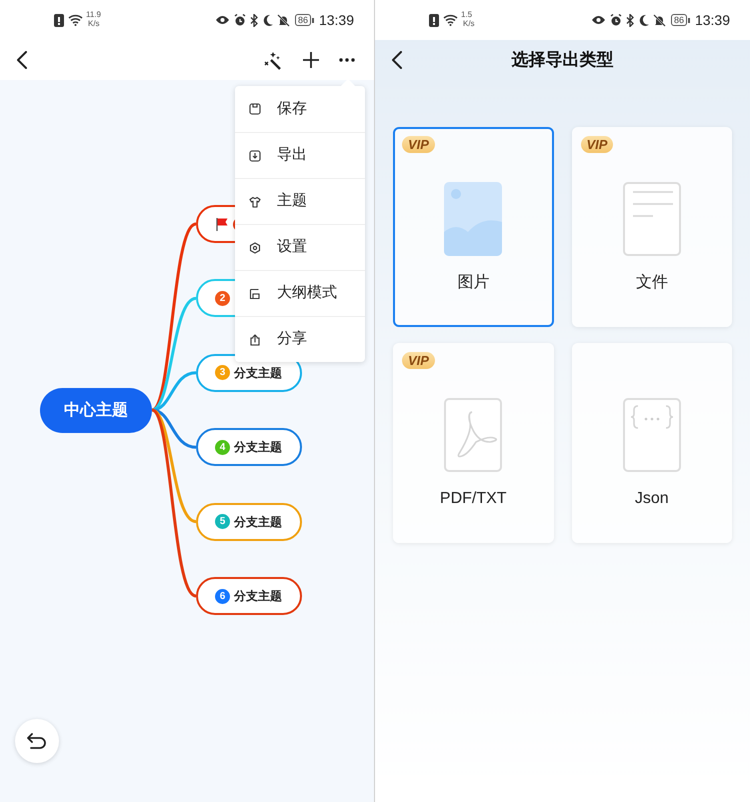 The height and width of the screenshot is (802, 750). Describe the element at coordinates (222, 372) in the screenshot. I see `priority-badge: 3` at that location.